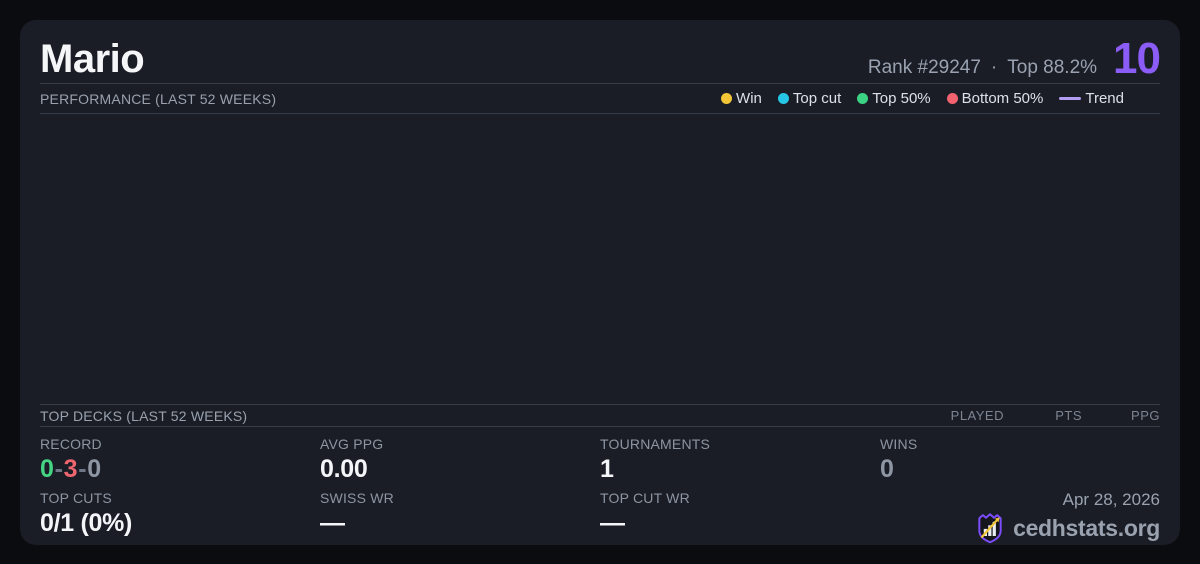 This screenshot has width=1200, height=564. Describe the element at coordinates (1111, 499) in the screenshot. I see `generated-date: Apr 28, 2026` at that location.